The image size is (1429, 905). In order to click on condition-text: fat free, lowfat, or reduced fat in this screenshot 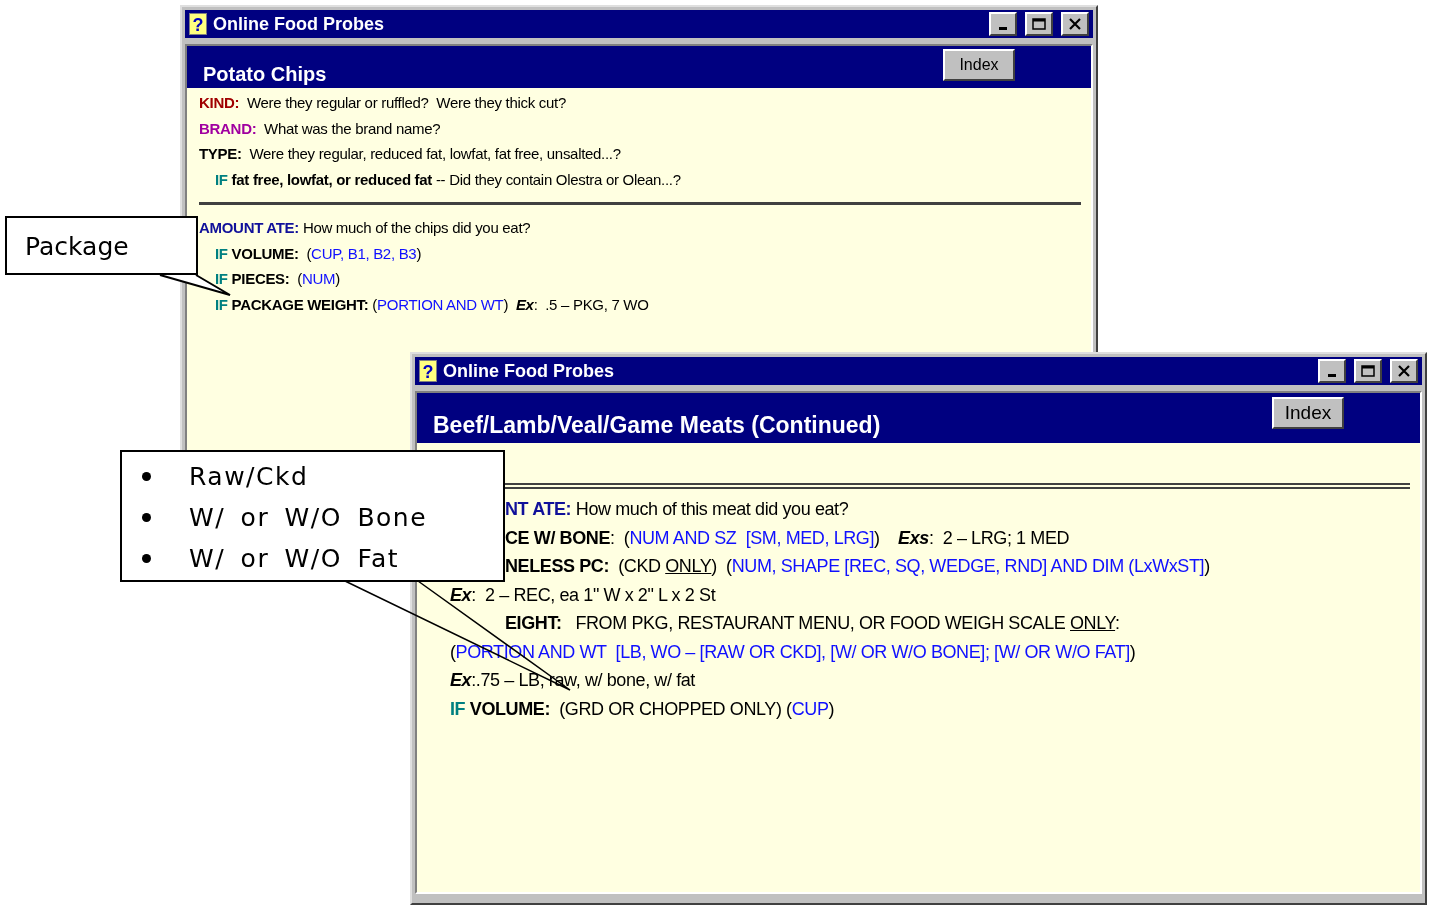, I will do `click(331, 179)`.